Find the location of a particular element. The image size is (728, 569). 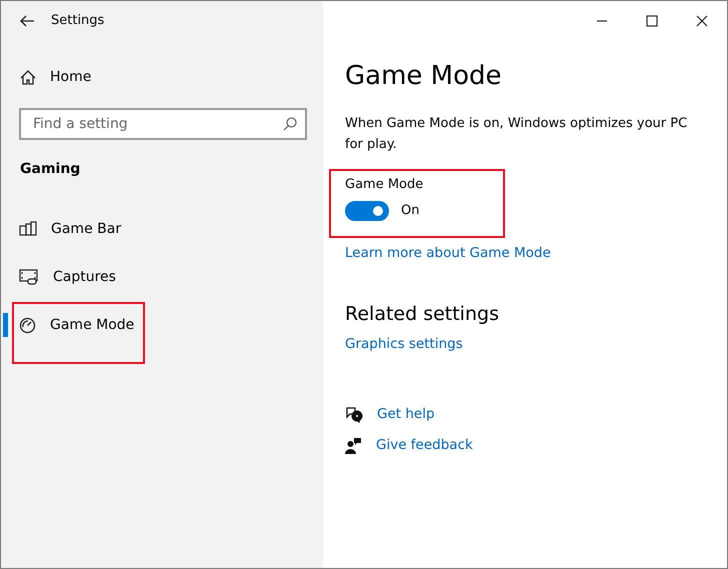

learn-more-link: Learn more about Game Mode is located at coordinates (448, 252).